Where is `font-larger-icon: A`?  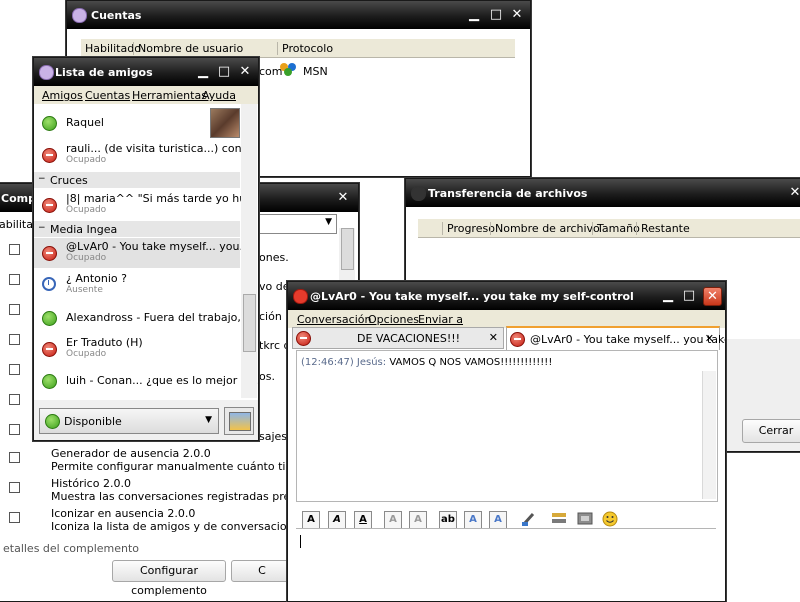
font-larger-icon: A is located at coordinates (393, 520).